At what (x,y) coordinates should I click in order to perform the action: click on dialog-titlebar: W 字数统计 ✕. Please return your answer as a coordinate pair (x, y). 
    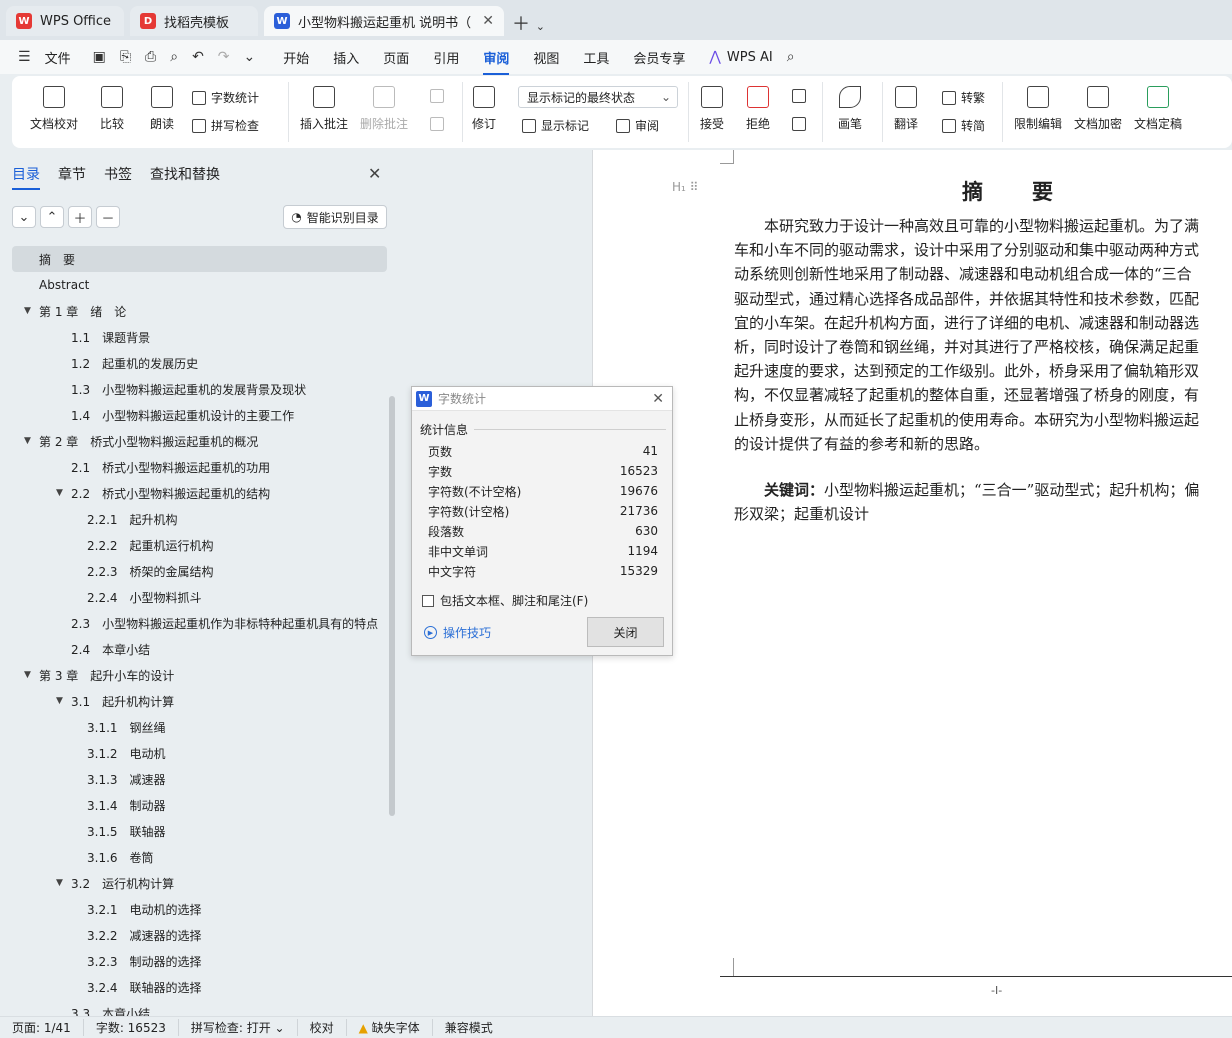
    Looking at the image, I should click on (542, 399).